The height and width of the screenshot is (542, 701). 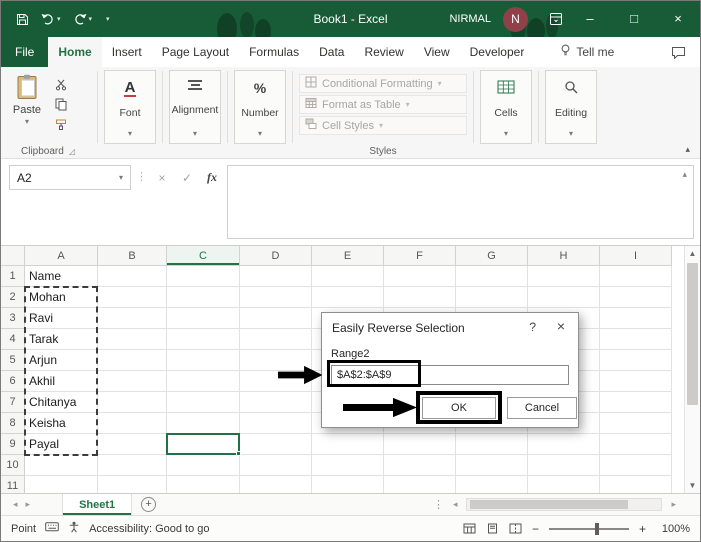 What do you see at coordinates (420, 484) in the screenshot?
I see `cell-F11` at bounding box center [420, 484].